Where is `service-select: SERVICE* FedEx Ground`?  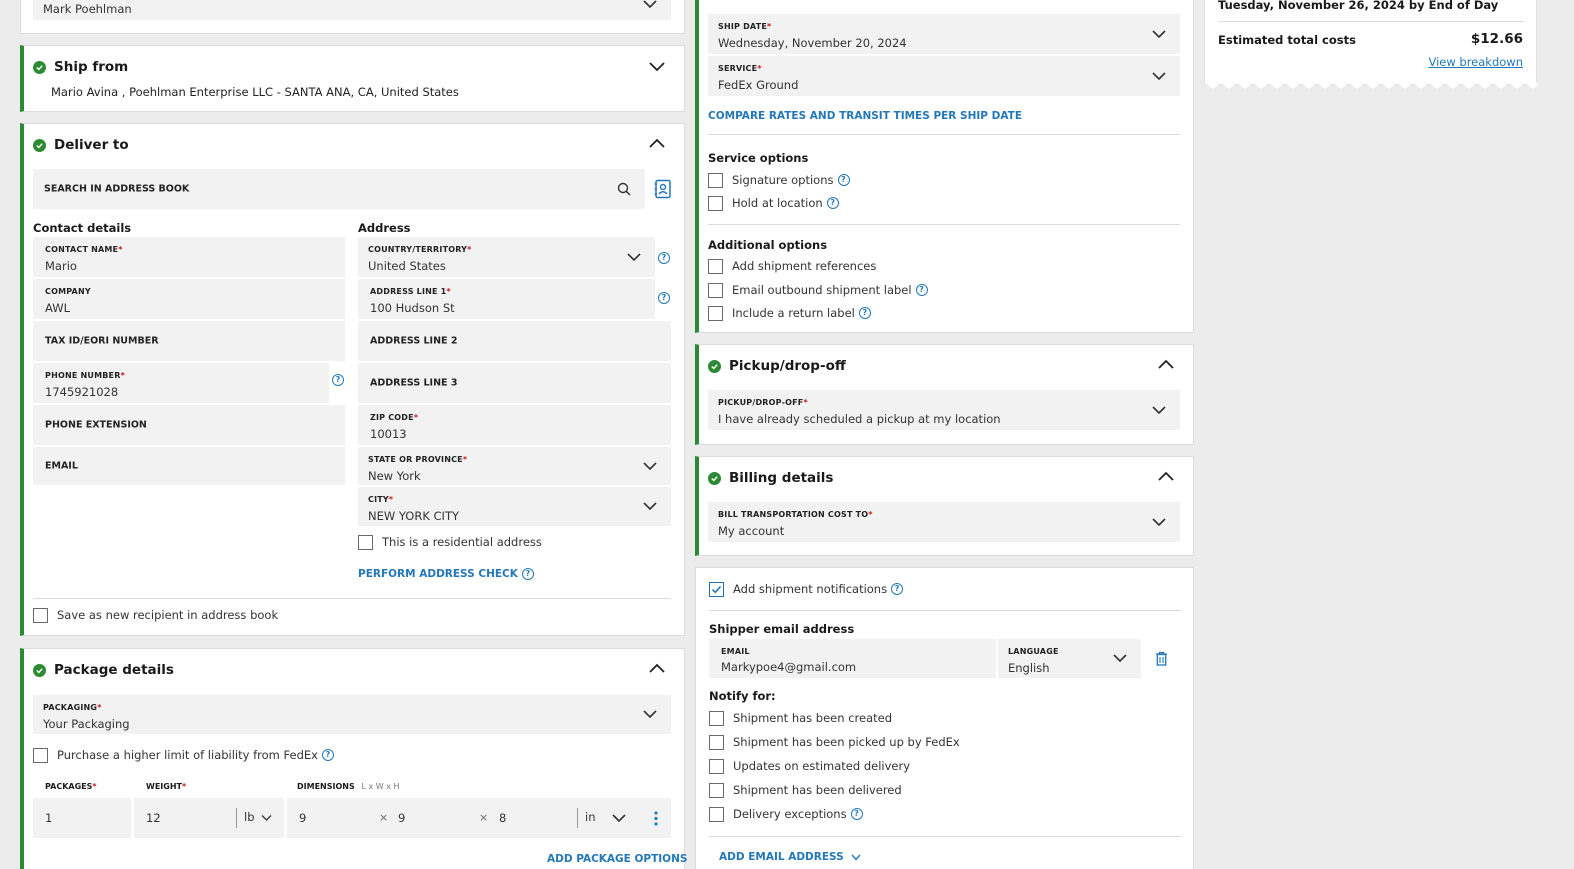
service-select: SERVICE* FedEx Ground is located at coordinates (944, 76).